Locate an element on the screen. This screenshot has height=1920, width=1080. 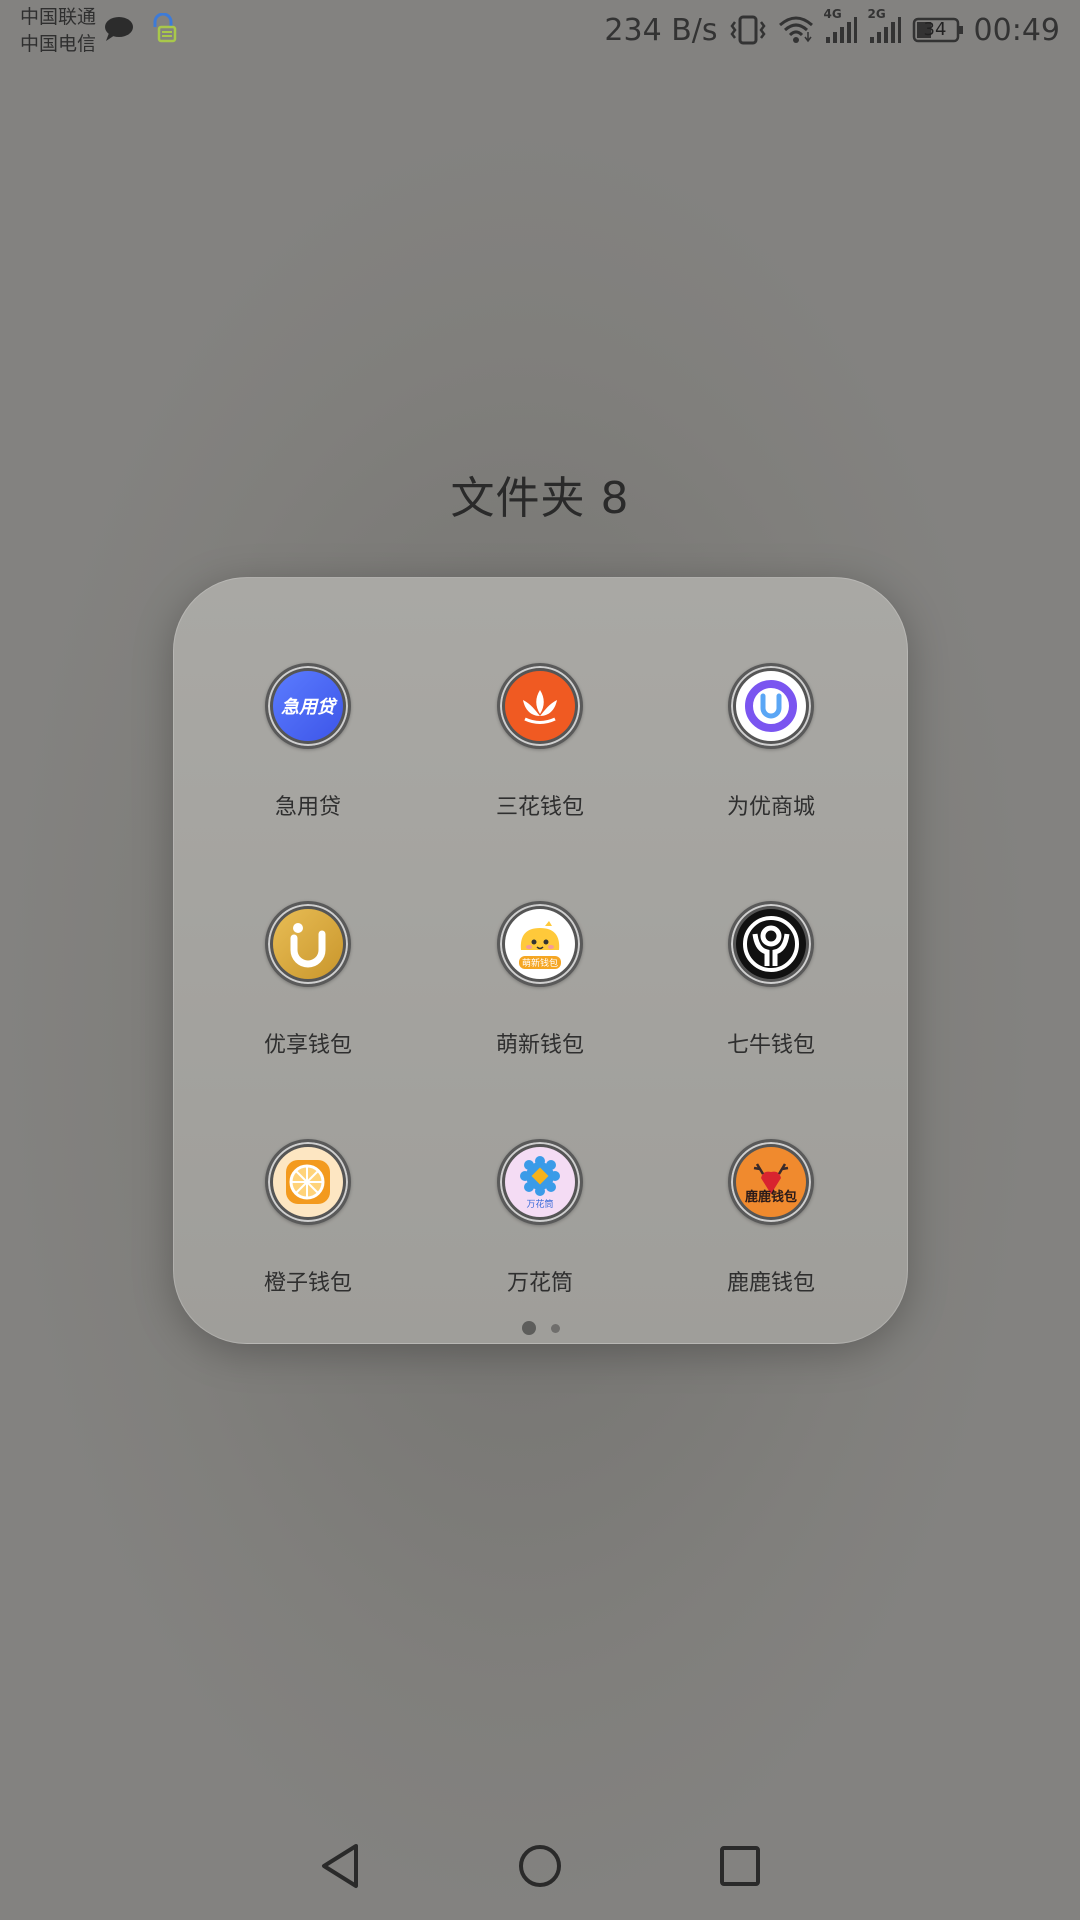
app-lulu: 鹿鹿钱包 鹿鹿钱包 is located at coordinates (771, 1229).